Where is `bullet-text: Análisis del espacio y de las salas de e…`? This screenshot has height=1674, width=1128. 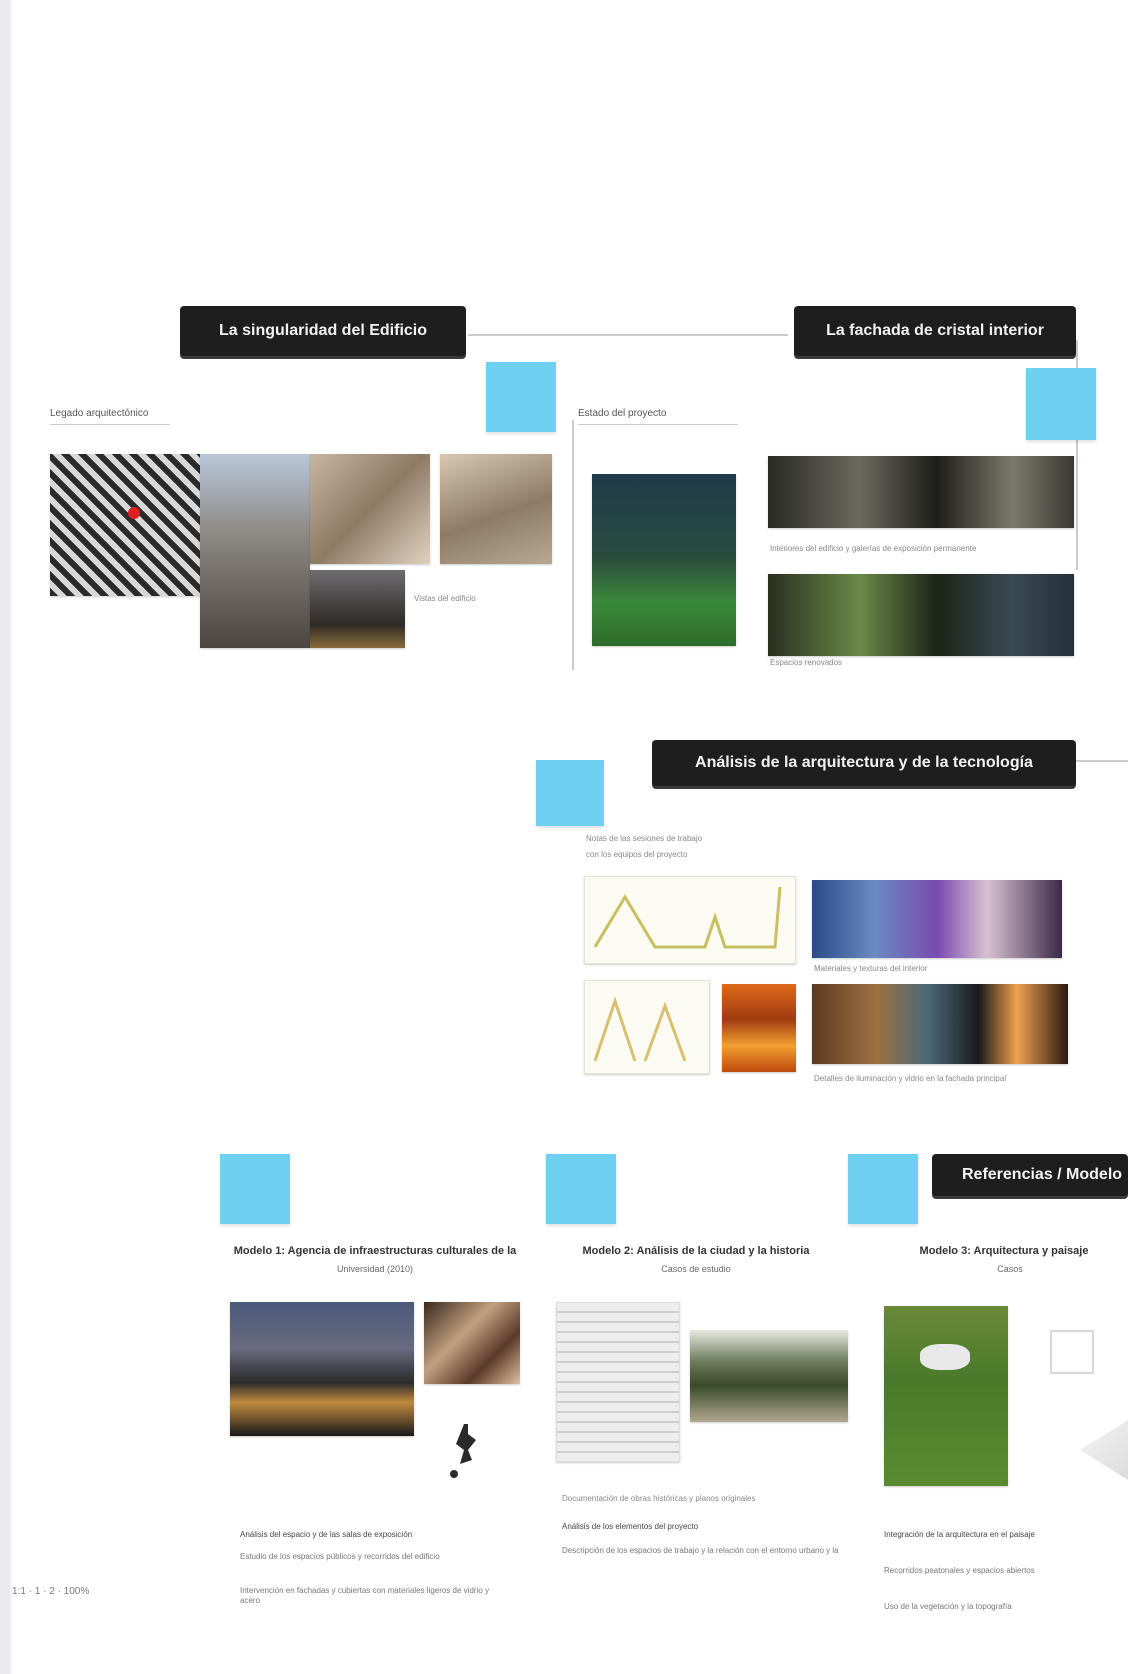
bullet-text: Análisis del espacio y de las salas de e… is located at coordinates (326, 1534).